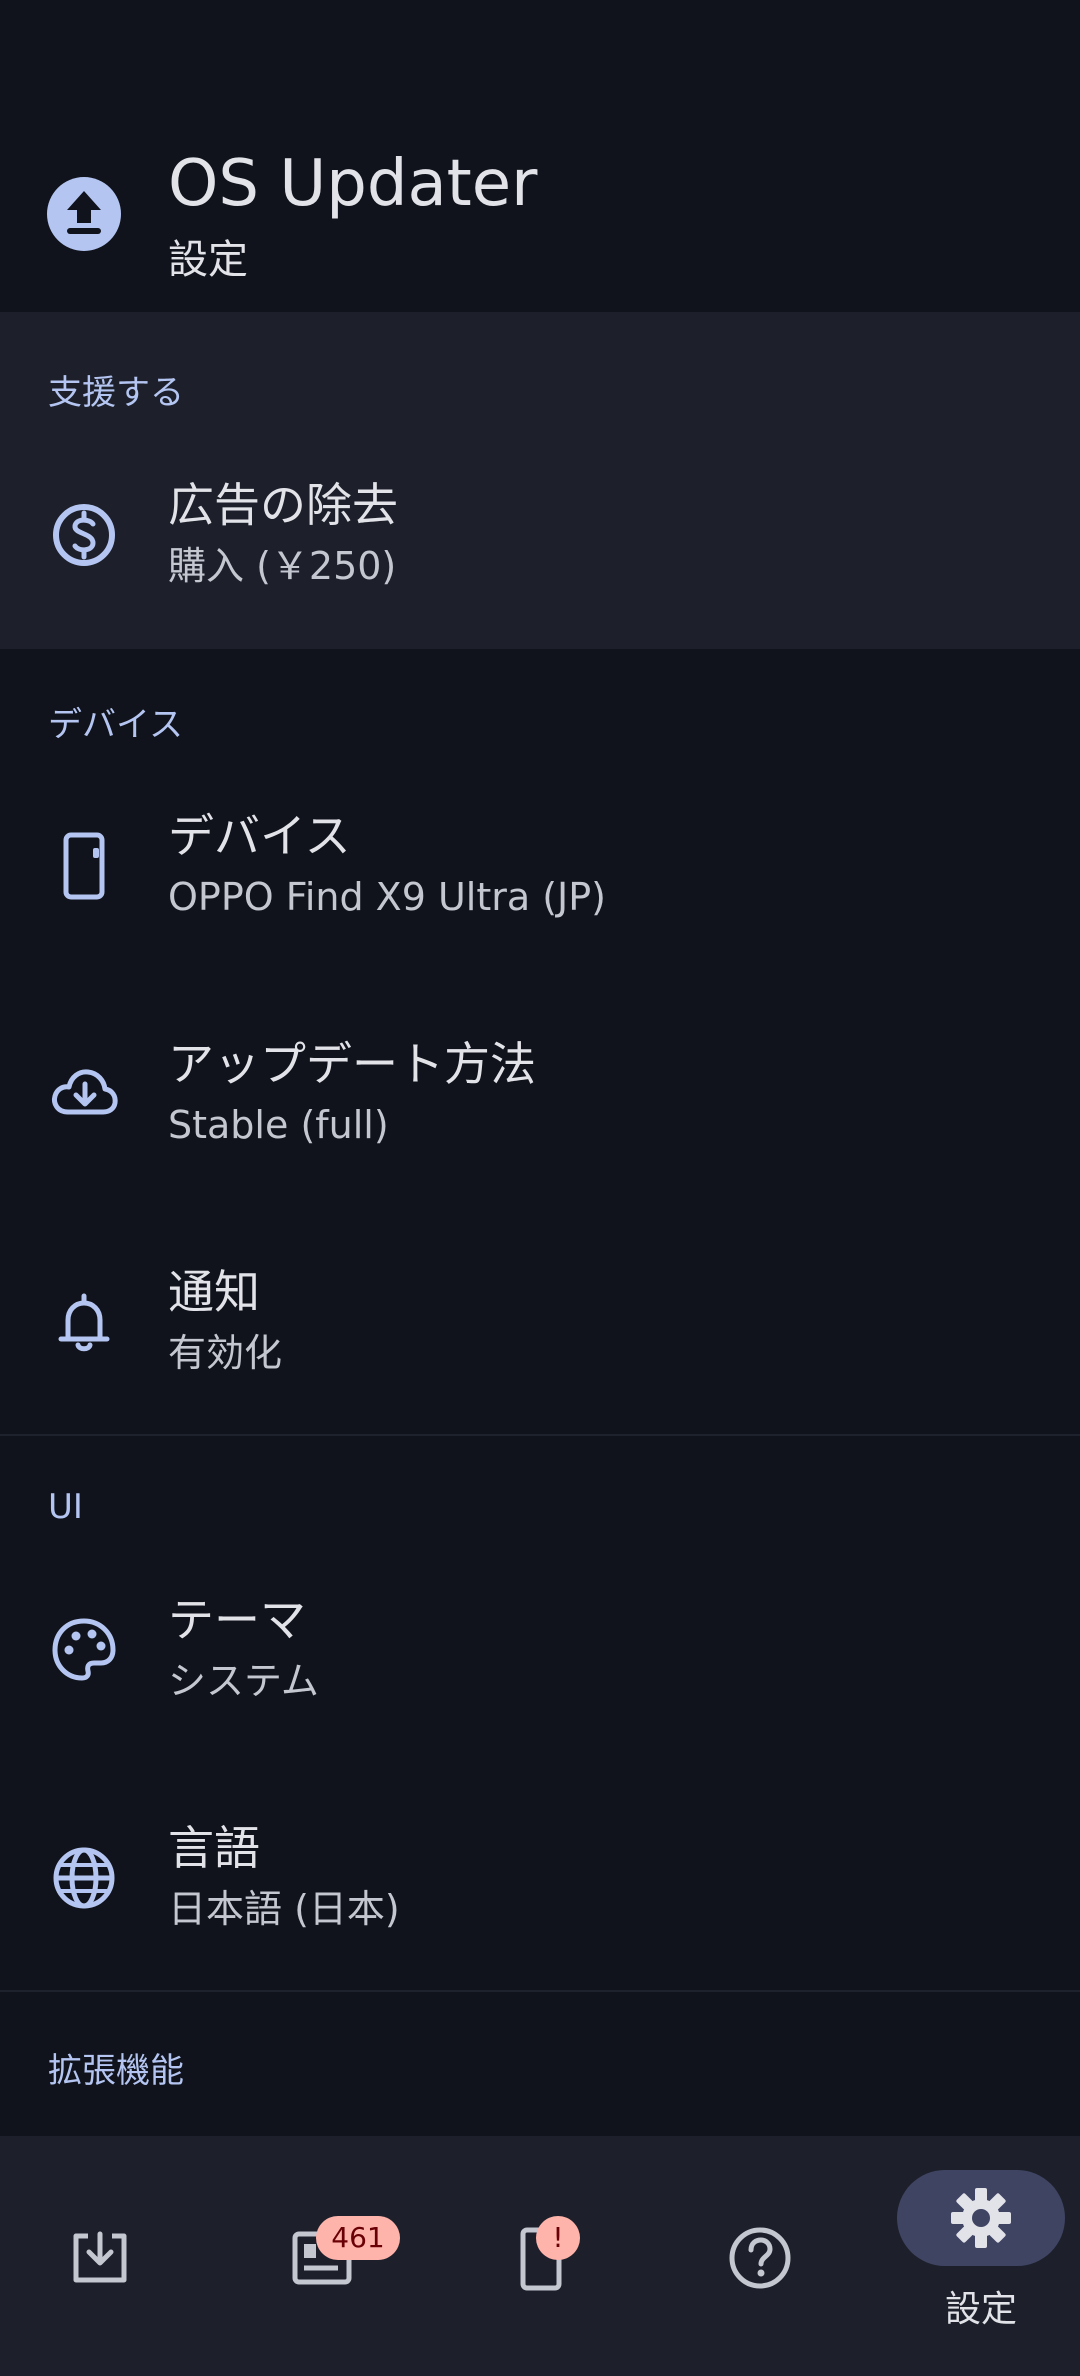 The width and height of the screenshot is (1080, 2376). Describe the element at coordinates (237, 1620) in the screenshot. I see `theme-title: テーマ` at that location.